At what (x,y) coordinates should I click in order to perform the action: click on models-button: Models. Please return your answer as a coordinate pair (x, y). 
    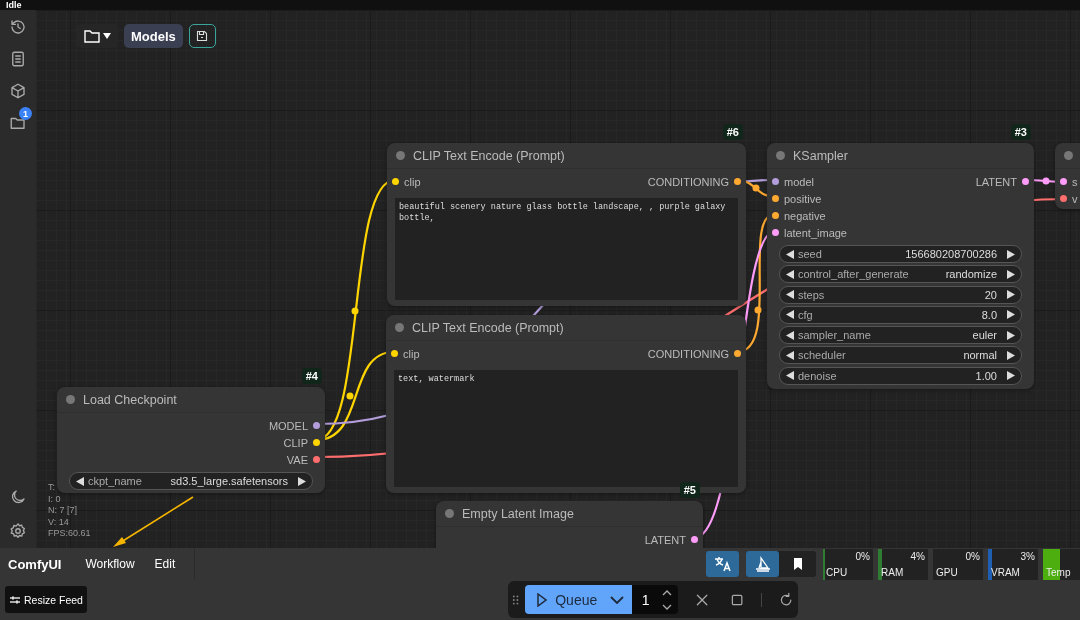
    Looking at the image, I should click on (153, 36).